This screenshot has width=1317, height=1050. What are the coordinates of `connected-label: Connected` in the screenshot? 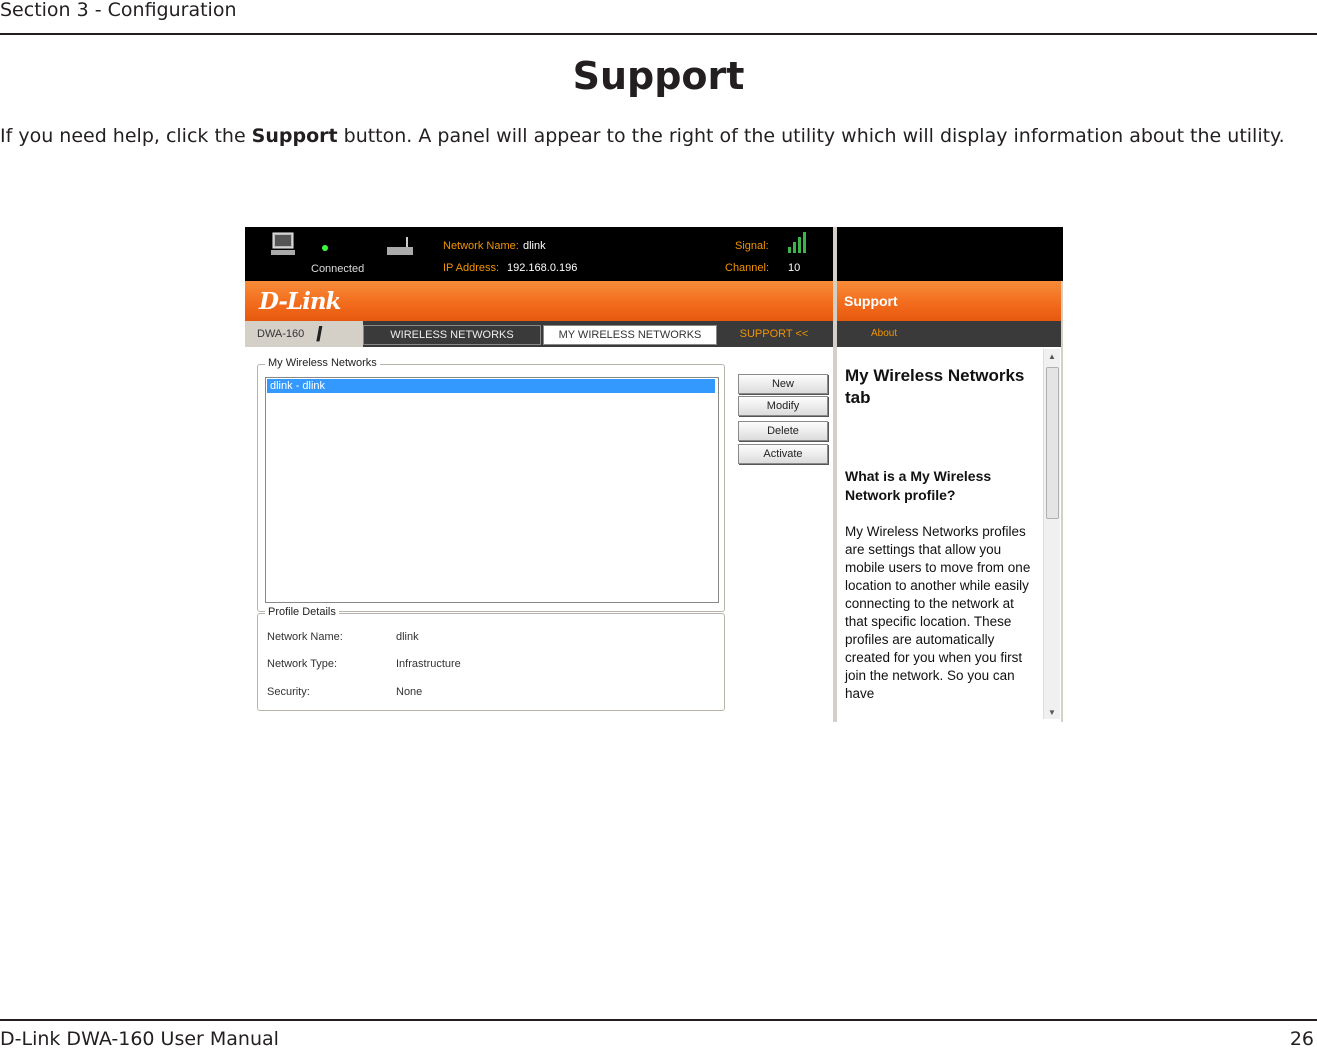 It's located at (338, 269).